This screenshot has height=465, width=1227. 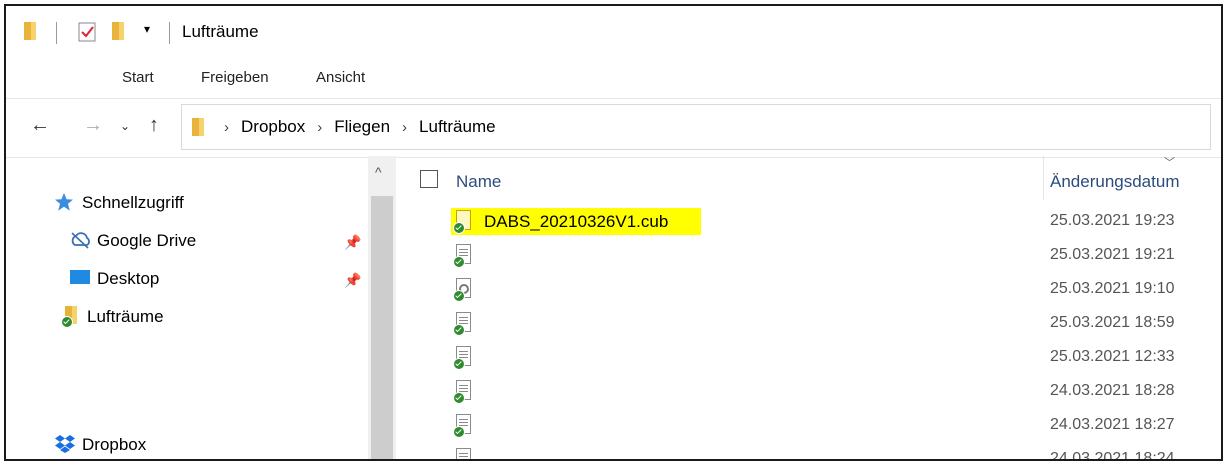 I want to click on file-date: 25.03.2021 19:23, so click(x=1112, y=220).